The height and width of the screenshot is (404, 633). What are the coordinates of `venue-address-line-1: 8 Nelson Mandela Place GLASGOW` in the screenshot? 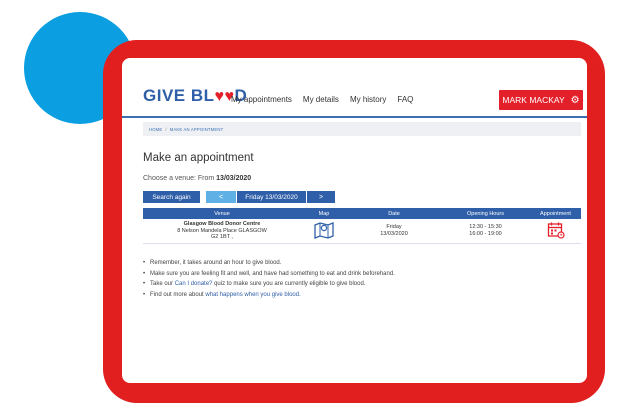 It's located at (222, 230).